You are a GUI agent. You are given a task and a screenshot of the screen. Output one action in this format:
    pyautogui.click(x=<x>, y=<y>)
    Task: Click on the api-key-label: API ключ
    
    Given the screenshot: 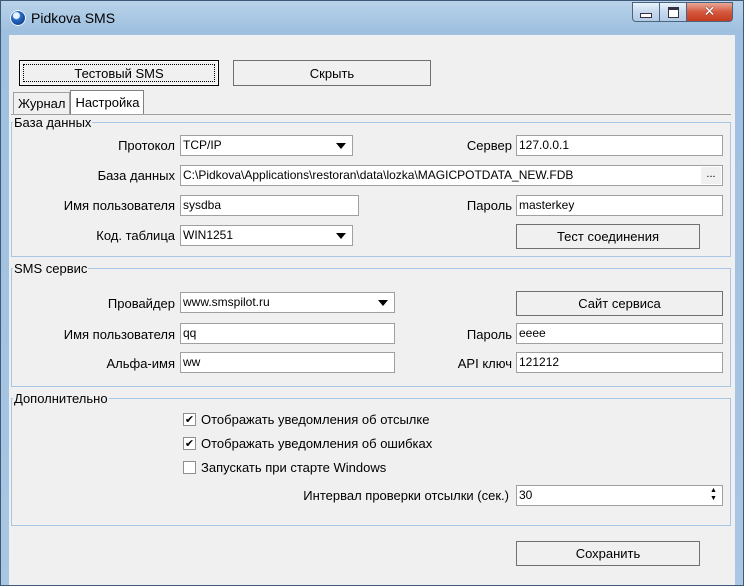 What is the action you would take?
    pyautogui.click(x=484, y=363)
    